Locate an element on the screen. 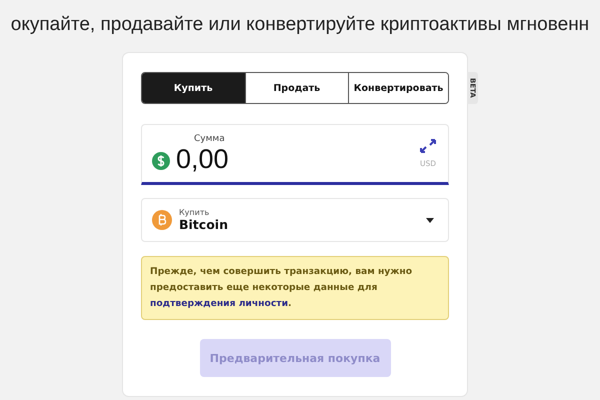  headline: окупайте, продавайте или конвертируйте криптоактивы мгновенн is located at coordinates (300, 25).